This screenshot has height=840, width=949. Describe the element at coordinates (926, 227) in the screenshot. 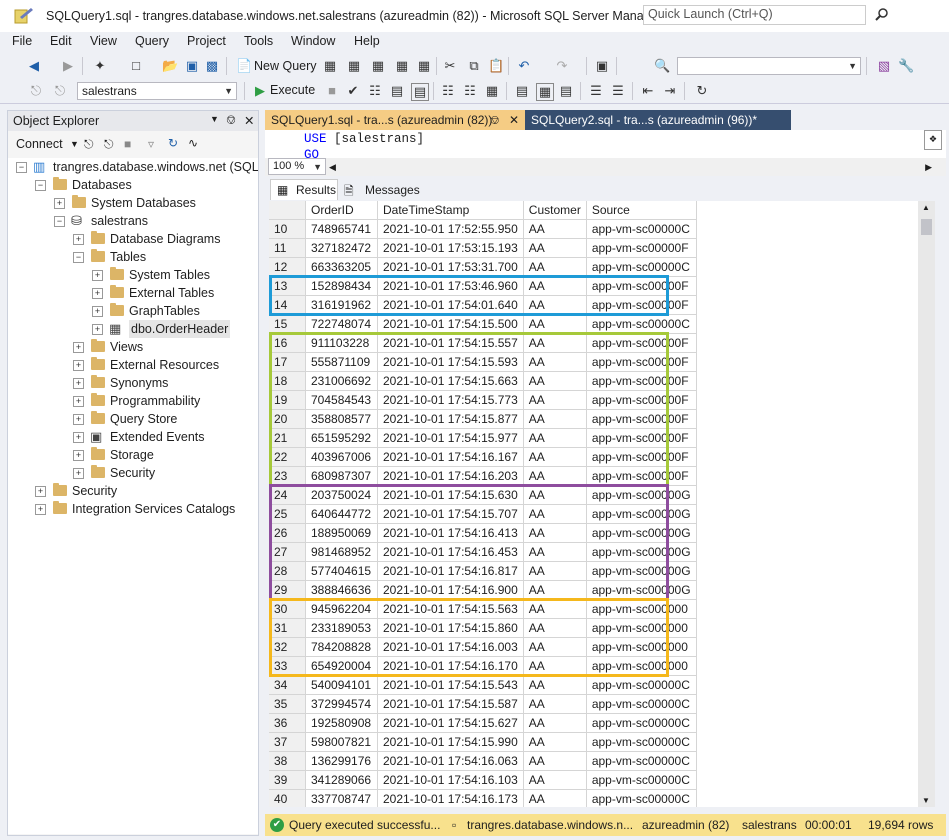

I see `scrollbar-thumb` at that location.